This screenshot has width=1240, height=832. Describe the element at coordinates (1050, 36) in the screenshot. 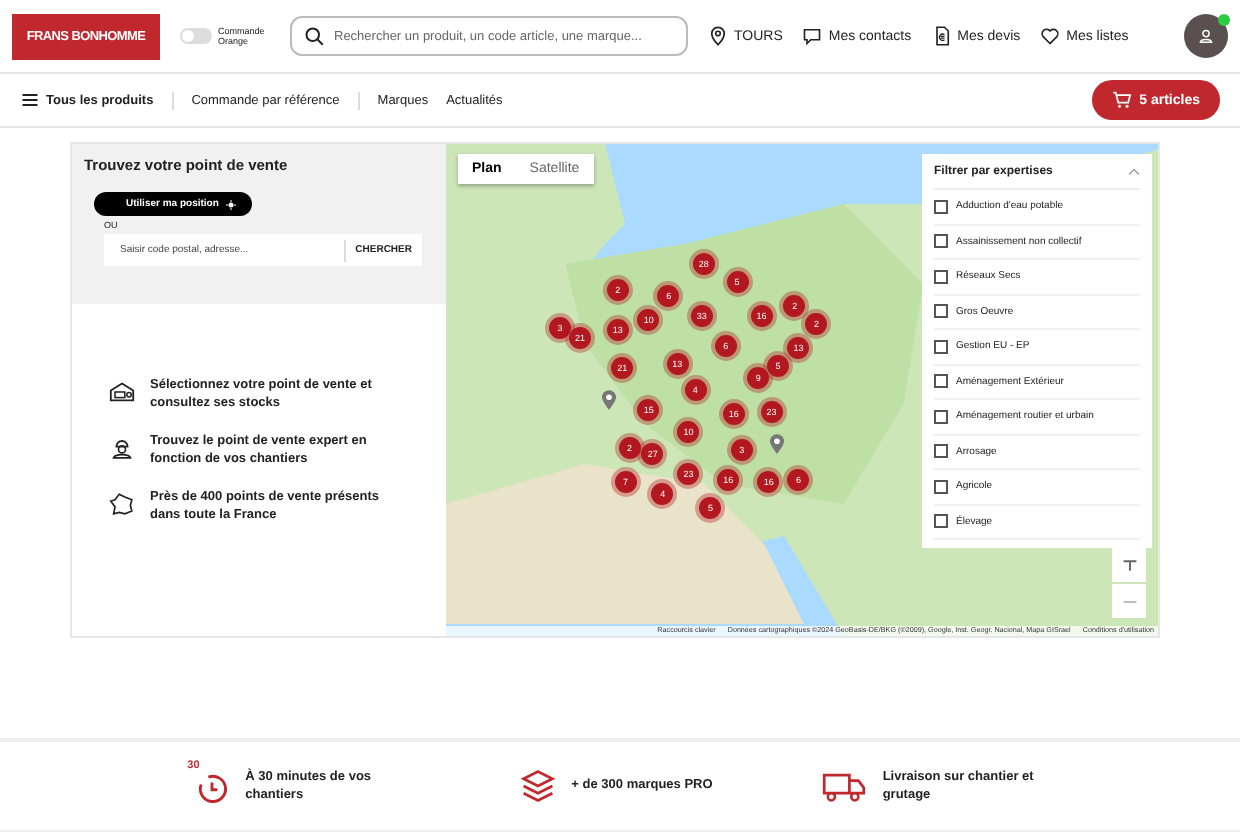

I see `heart-icon` at that location.